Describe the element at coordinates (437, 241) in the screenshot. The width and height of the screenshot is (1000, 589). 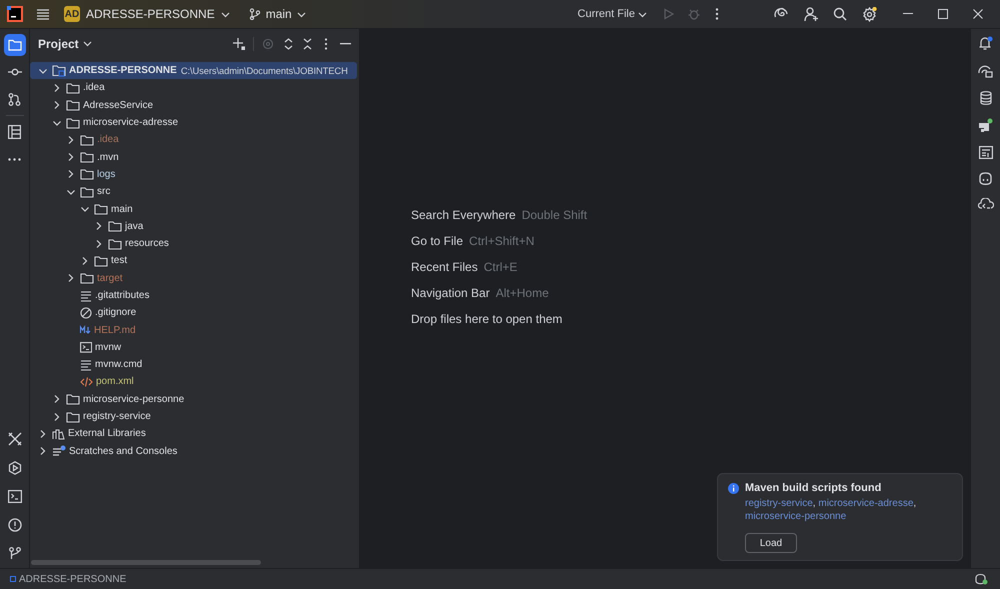
I see `hint-action: Go to File` at that location.